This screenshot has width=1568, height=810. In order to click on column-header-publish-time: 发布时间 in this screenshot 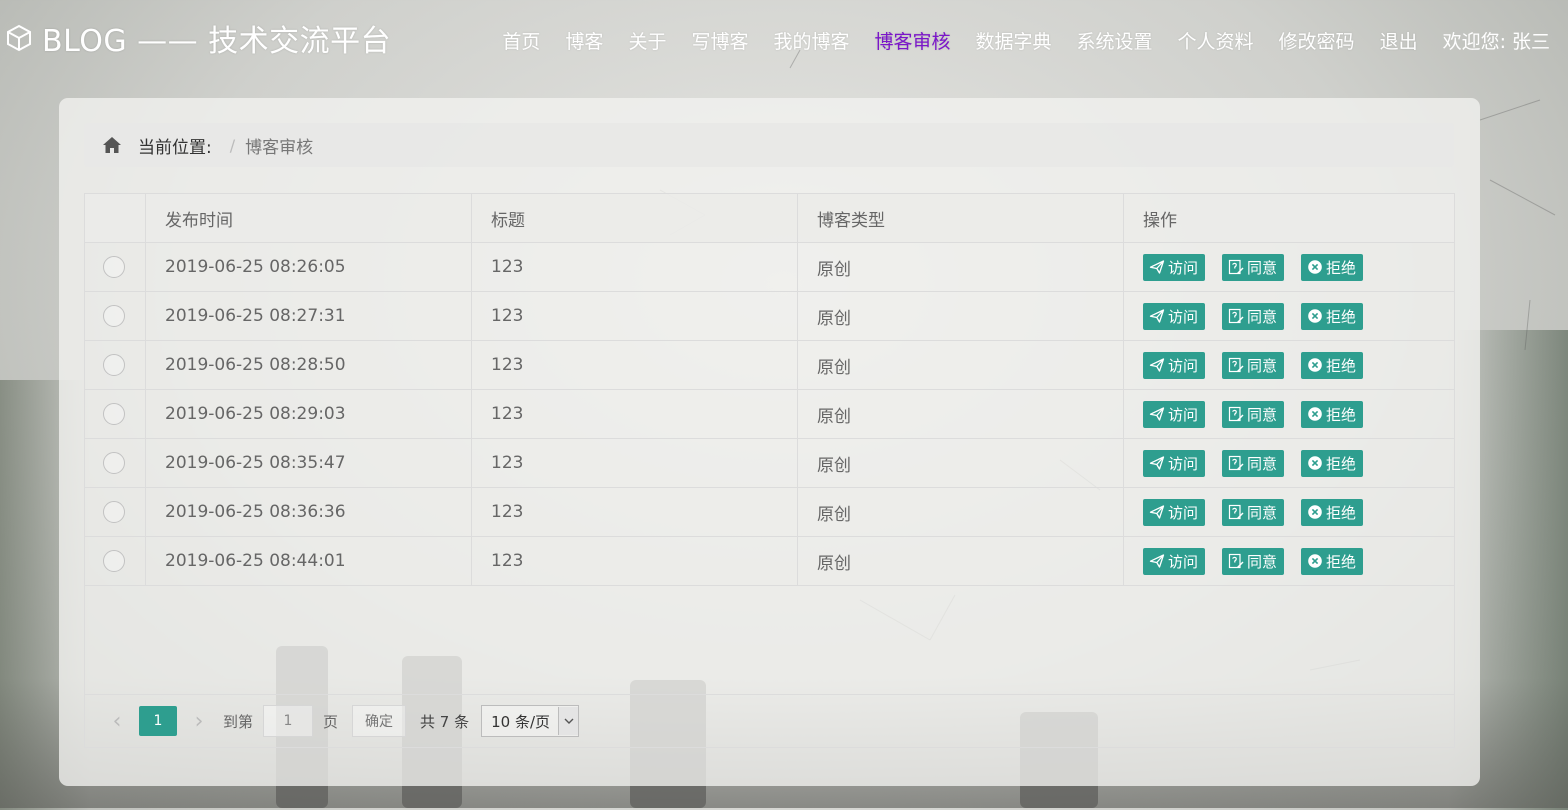, I will do `click(308, 218)`.